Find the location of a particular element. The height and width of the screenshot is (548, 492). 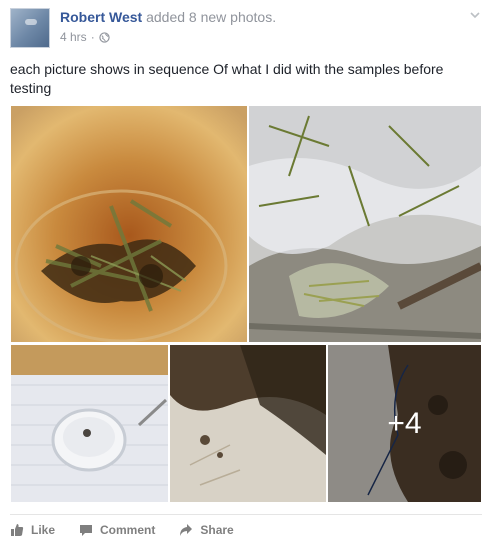

photo-4-image is located at coordinates (248, 423).